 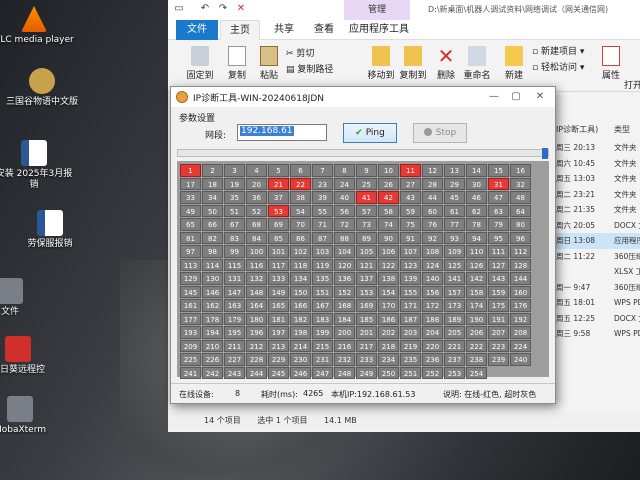 I want to click on ip-cell: 173, so click(x=454, y=305).